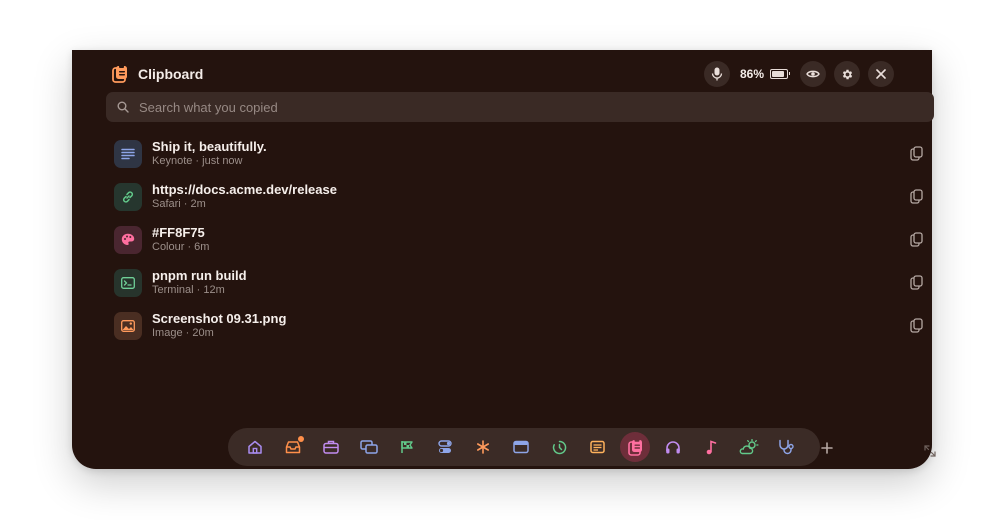  I want to click on dock-briefcase, so click(331, 447).